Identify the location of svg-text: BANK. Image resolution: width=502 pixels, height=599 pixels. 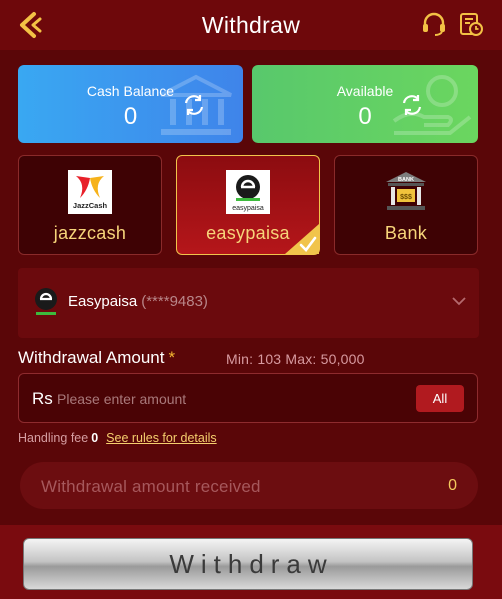
(406, 180).